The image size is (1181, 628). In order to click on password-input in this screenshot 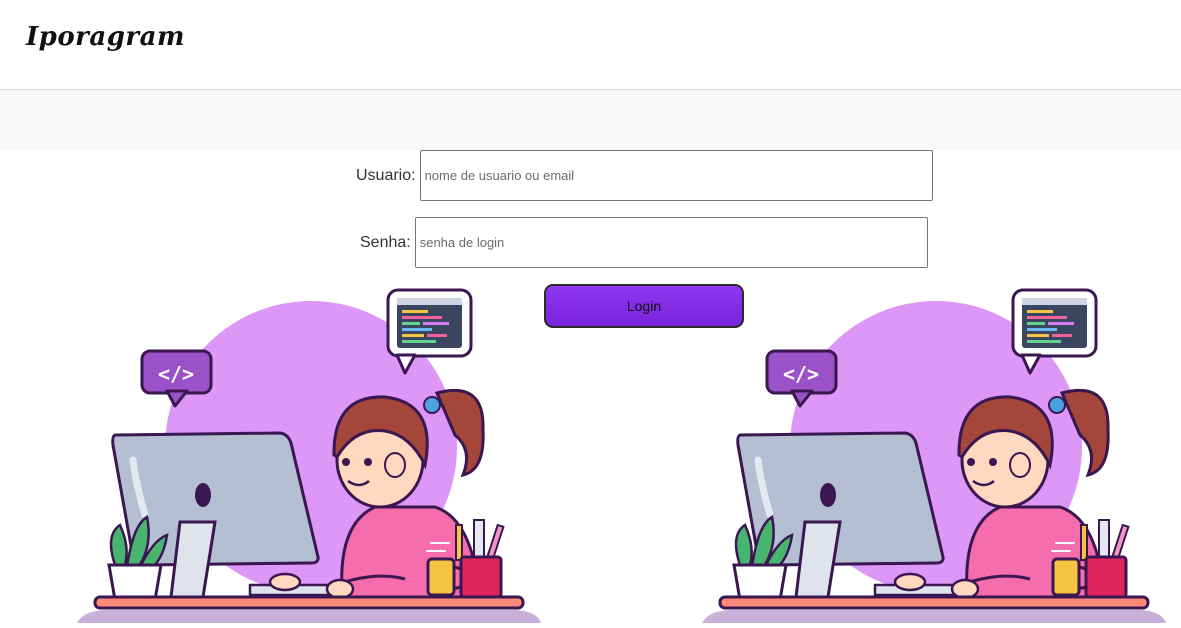, I will do `click(671, 242)`.